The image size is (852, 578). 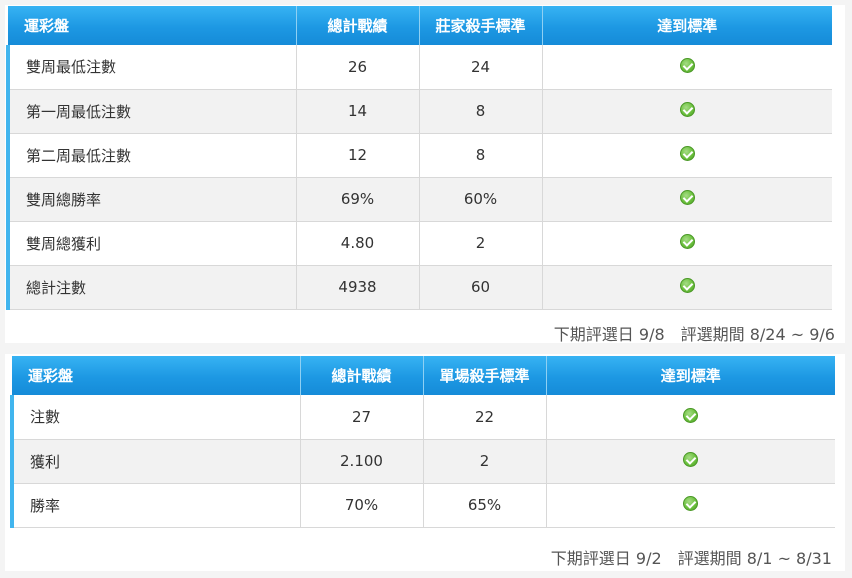 I want to click on table-row: 注數 27 22, so click(x=422, y=417).